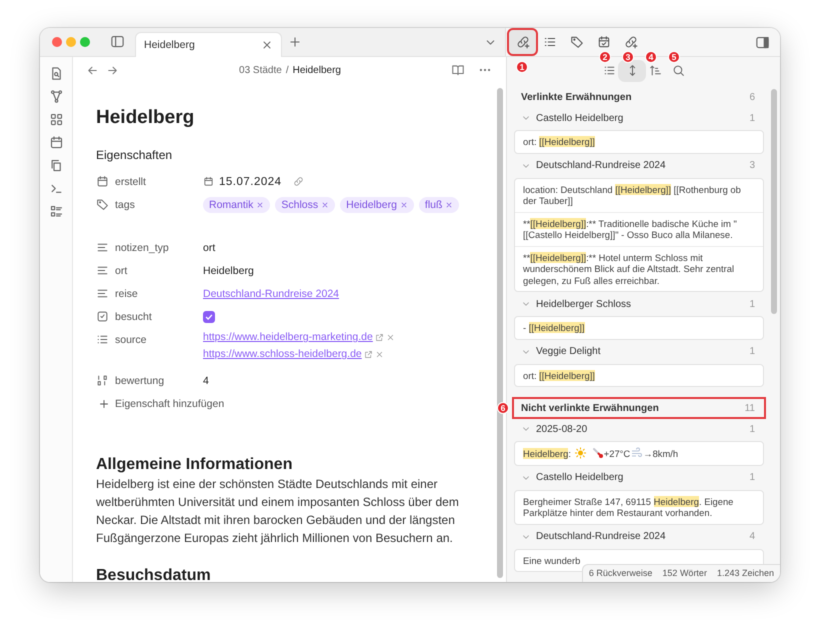  I want to click on section-header: Verlinkte Erwähnungen 6, so click(639, 97).